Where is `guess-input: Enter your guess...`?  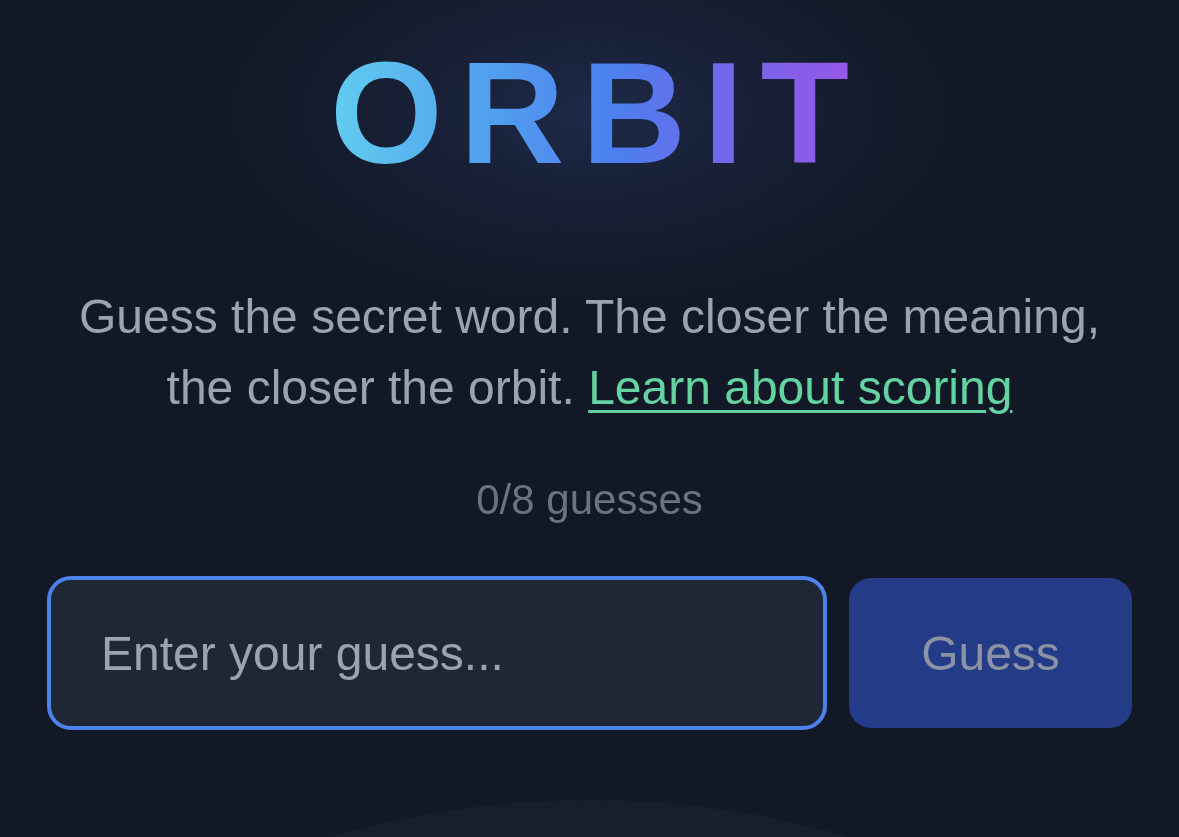 guess-input: Enter your guess... is located at coordinates (437, 653).